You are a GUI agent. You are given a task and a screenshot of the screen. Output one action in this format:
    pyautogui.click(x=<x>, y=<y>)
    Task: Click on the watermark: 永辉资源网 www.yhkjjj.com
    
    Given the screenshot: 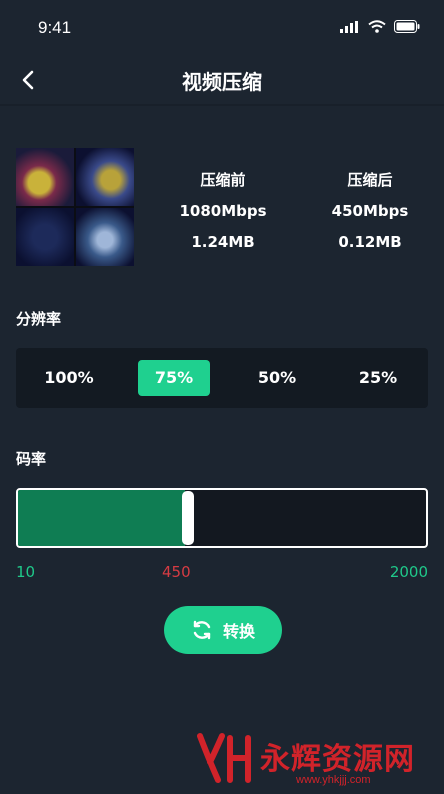 What is the action you would take?
    pyautogui.click(x=316, y=760)
    